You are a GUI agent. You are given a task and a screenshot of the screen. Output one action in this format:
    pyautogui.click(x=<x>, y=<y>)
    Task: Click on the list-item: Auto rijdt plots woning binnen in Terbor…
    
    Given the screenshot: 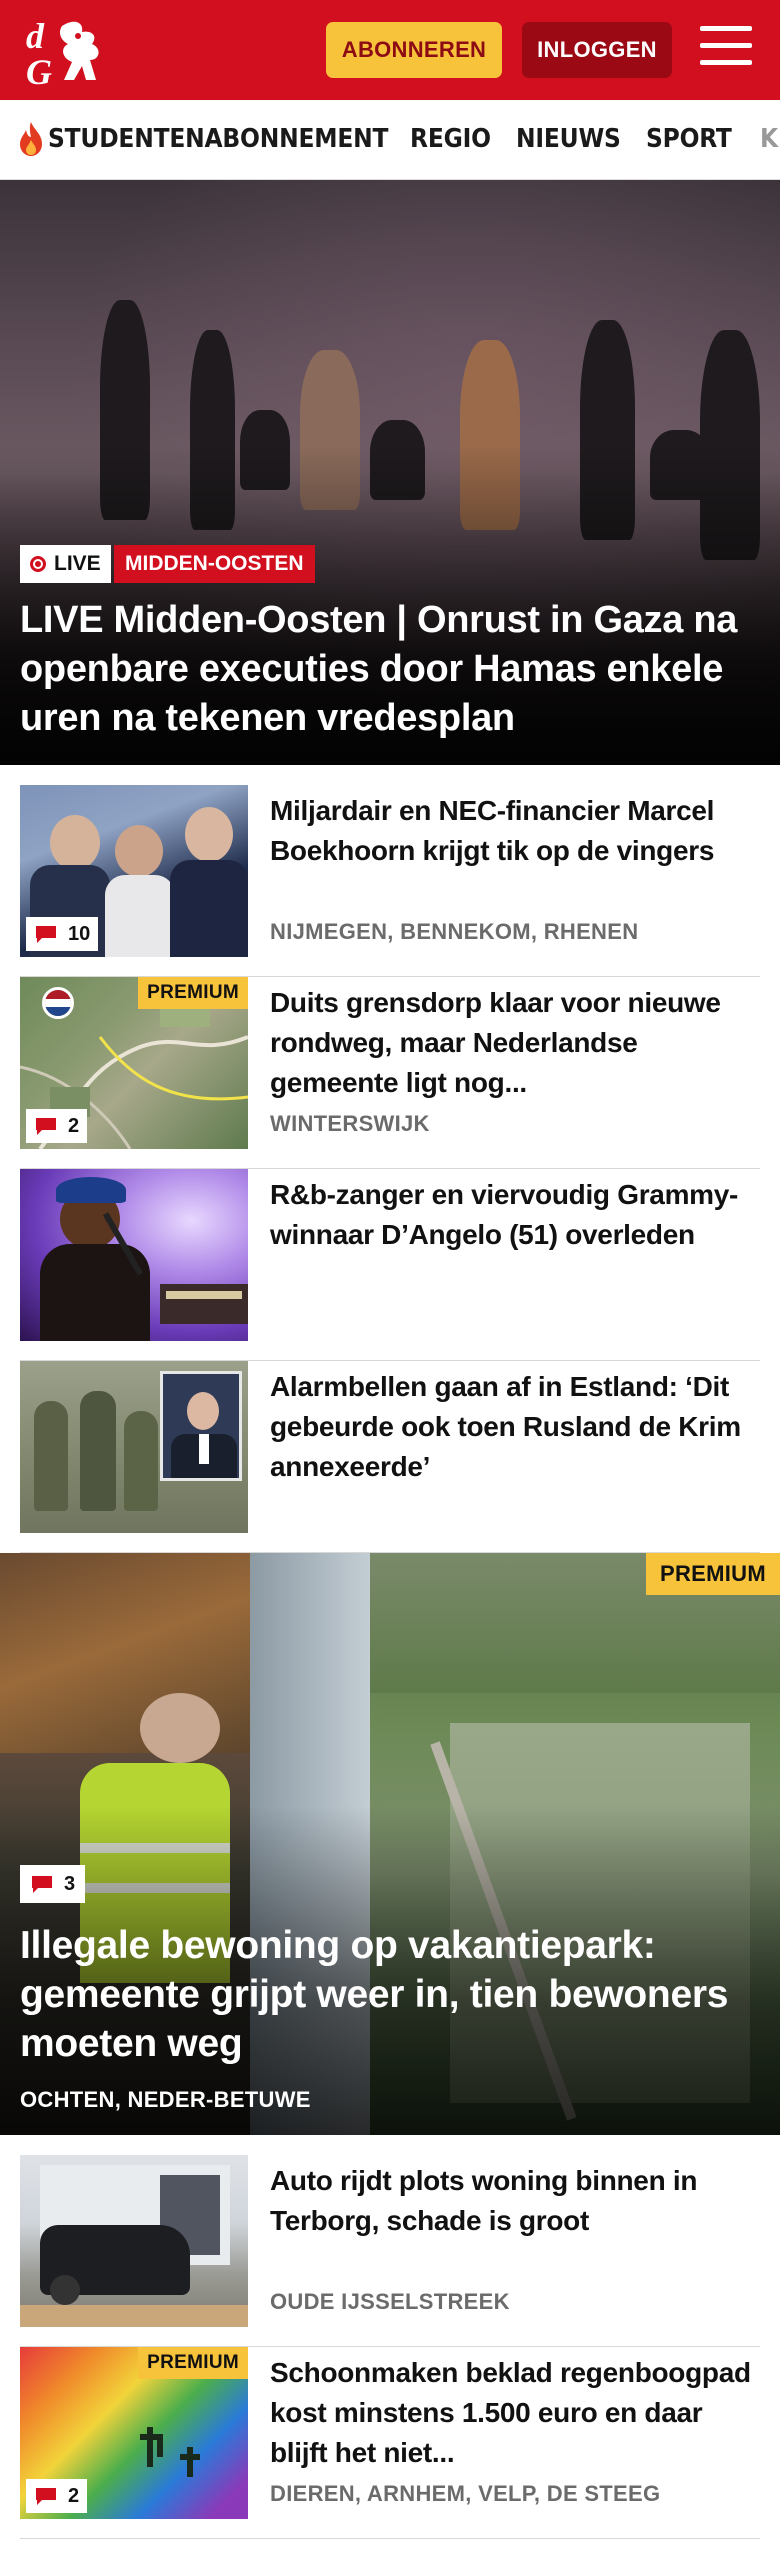 What is the action you would take?
    pyautogui.click(x=390, y=2251)
    